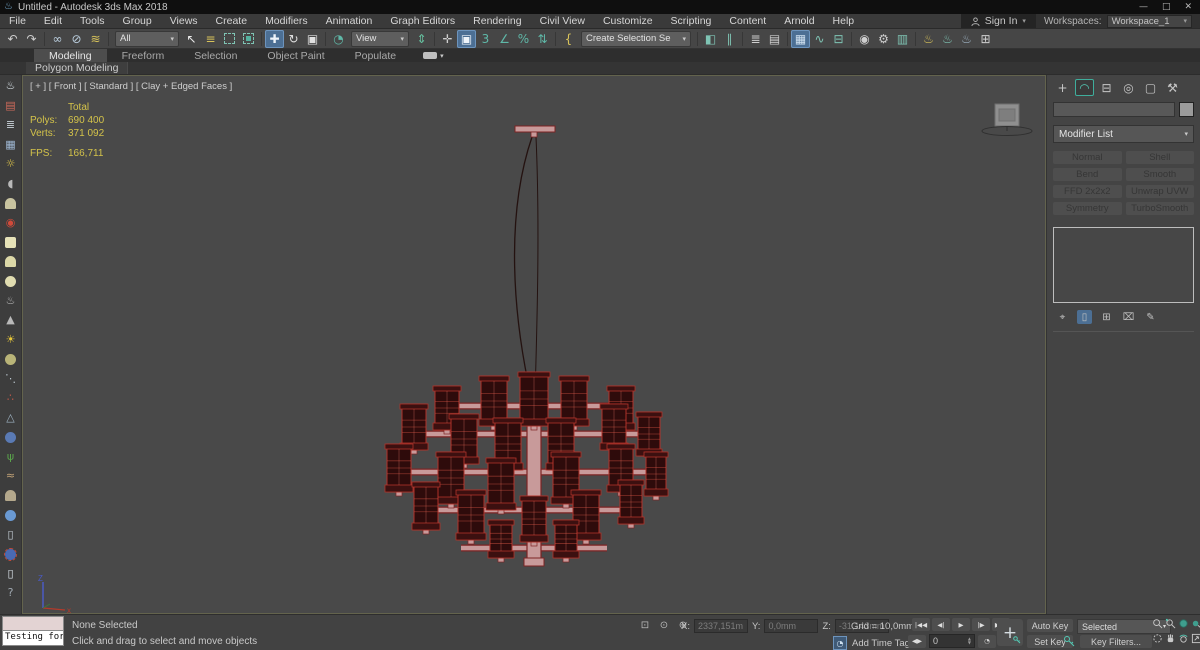 This screenshot has height=650, width=1200. What do you see at coordinates (11, 379) in the screenshot?
I see `rain-particles-icon: ⋱` at bounding box center [11, 379].